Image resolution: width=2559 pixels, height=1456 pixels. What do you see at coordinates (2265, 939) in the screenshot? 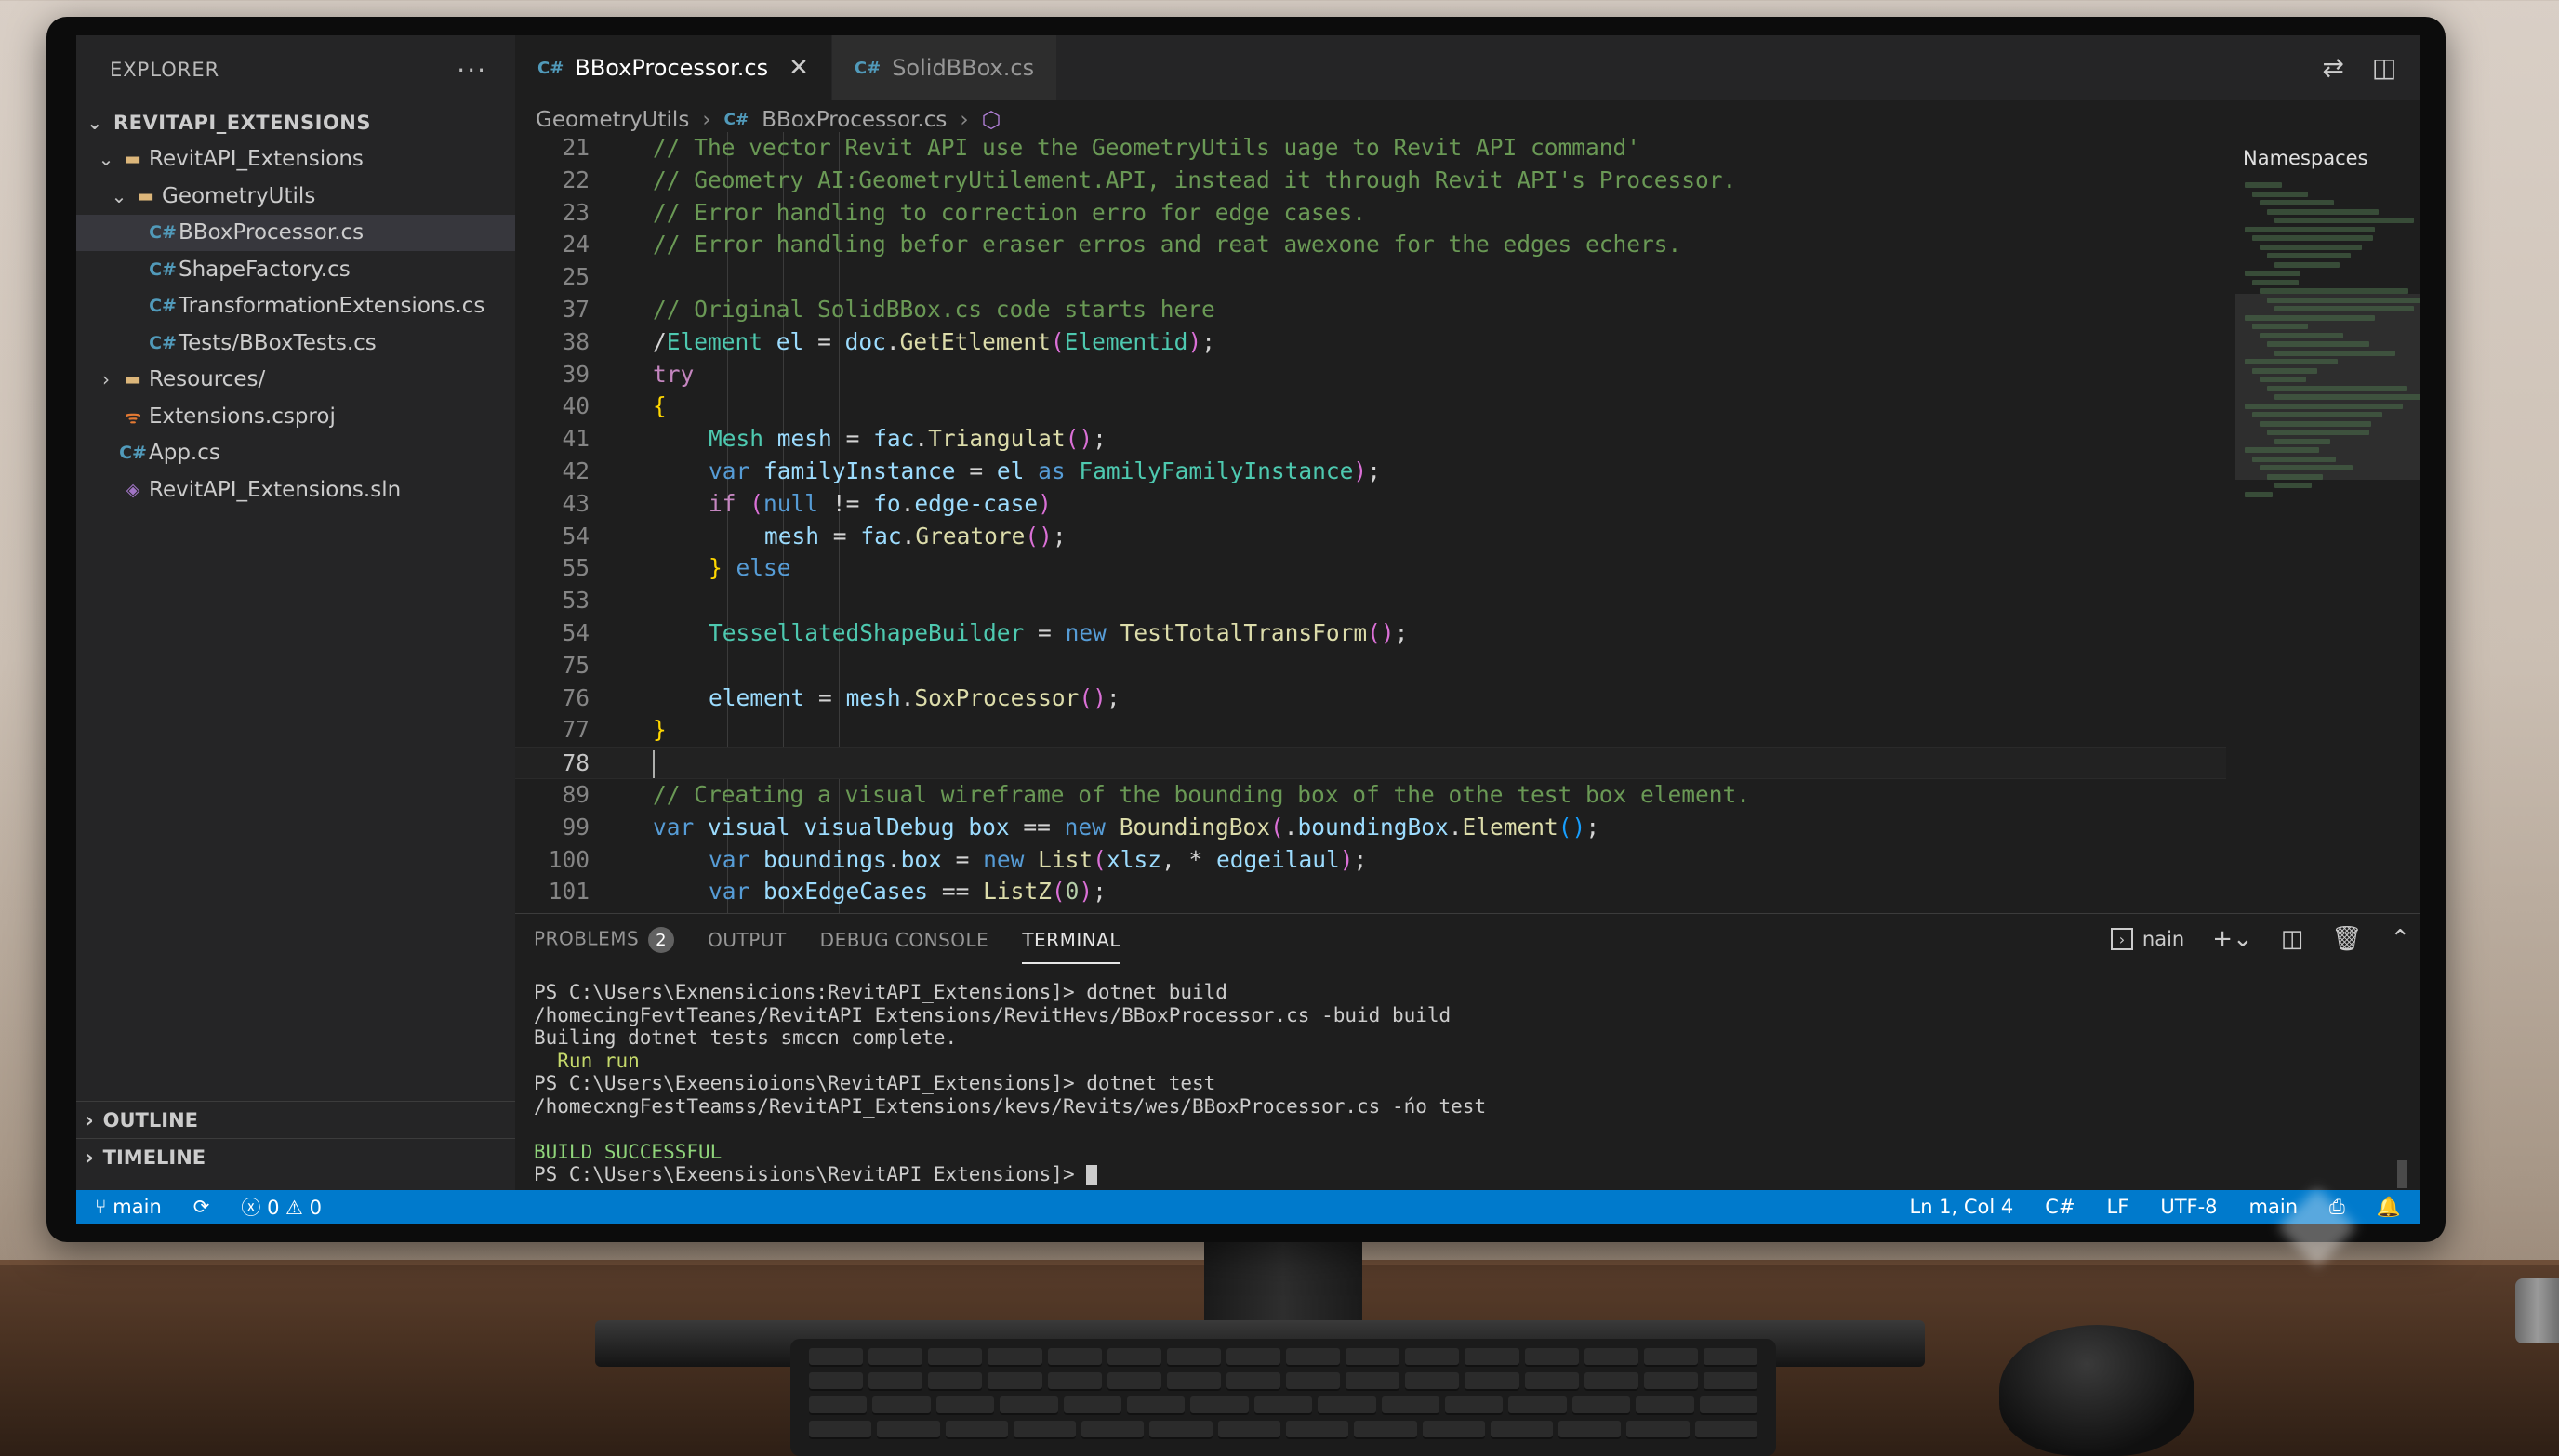
I see `panel-actions: ›nain +⌄ ◫ 🗑 ⌃ ✕` at bounding box center [2265, 939].